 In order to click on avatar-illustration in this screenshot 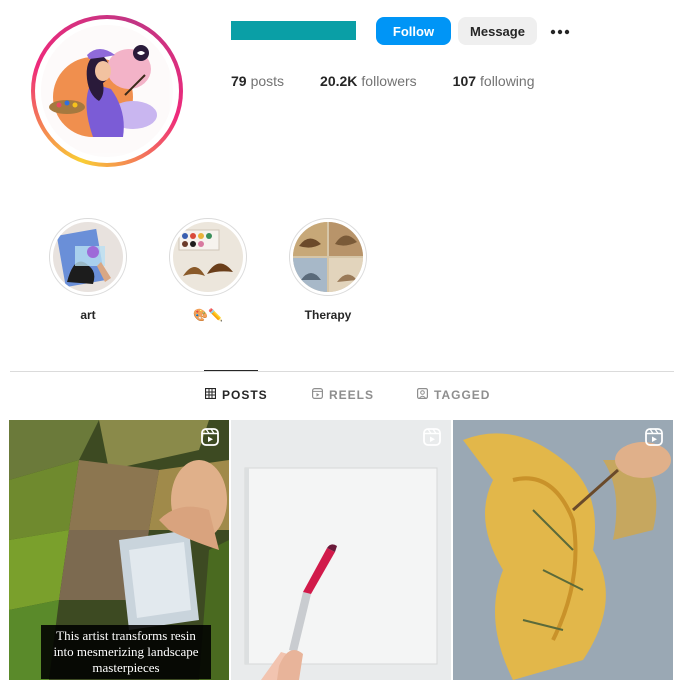, I will do `click(107, 91)`.